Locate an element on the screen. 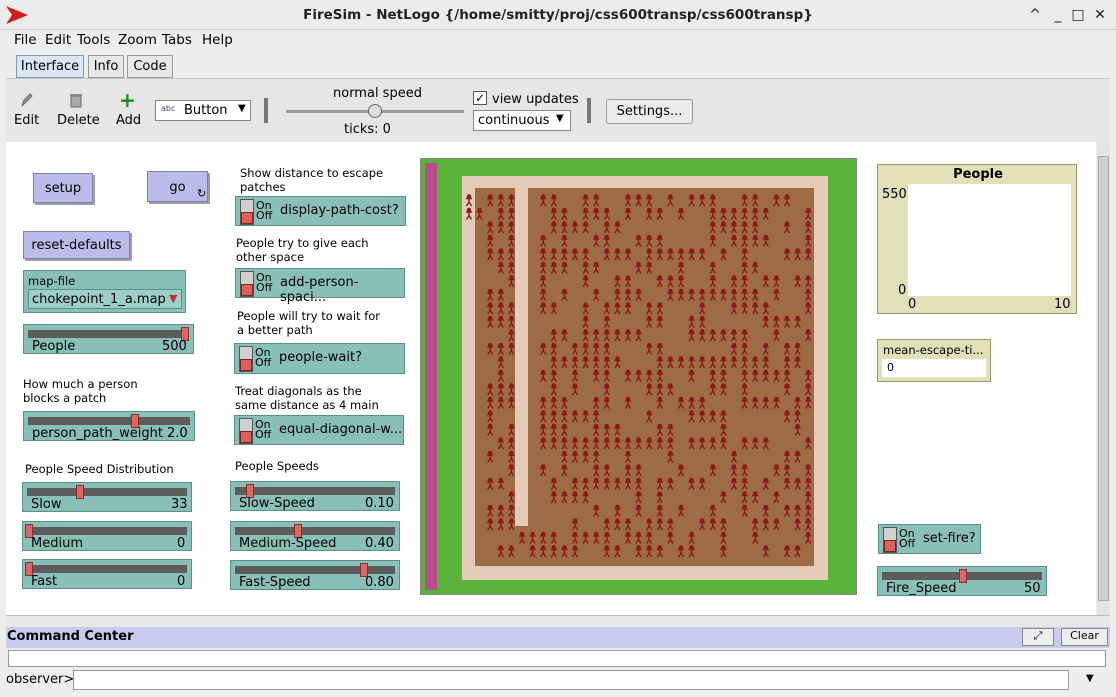 The height and width of the screenshot is (697, 1116). slider-value: 0.40 is located at coordinates (379, 543).